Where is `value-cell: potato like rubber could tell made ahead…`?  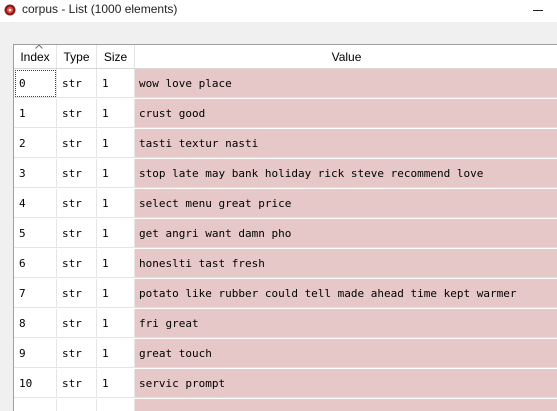 value-cell: potato like rubber could tell made ahead… is located at coordinates (346, 293).